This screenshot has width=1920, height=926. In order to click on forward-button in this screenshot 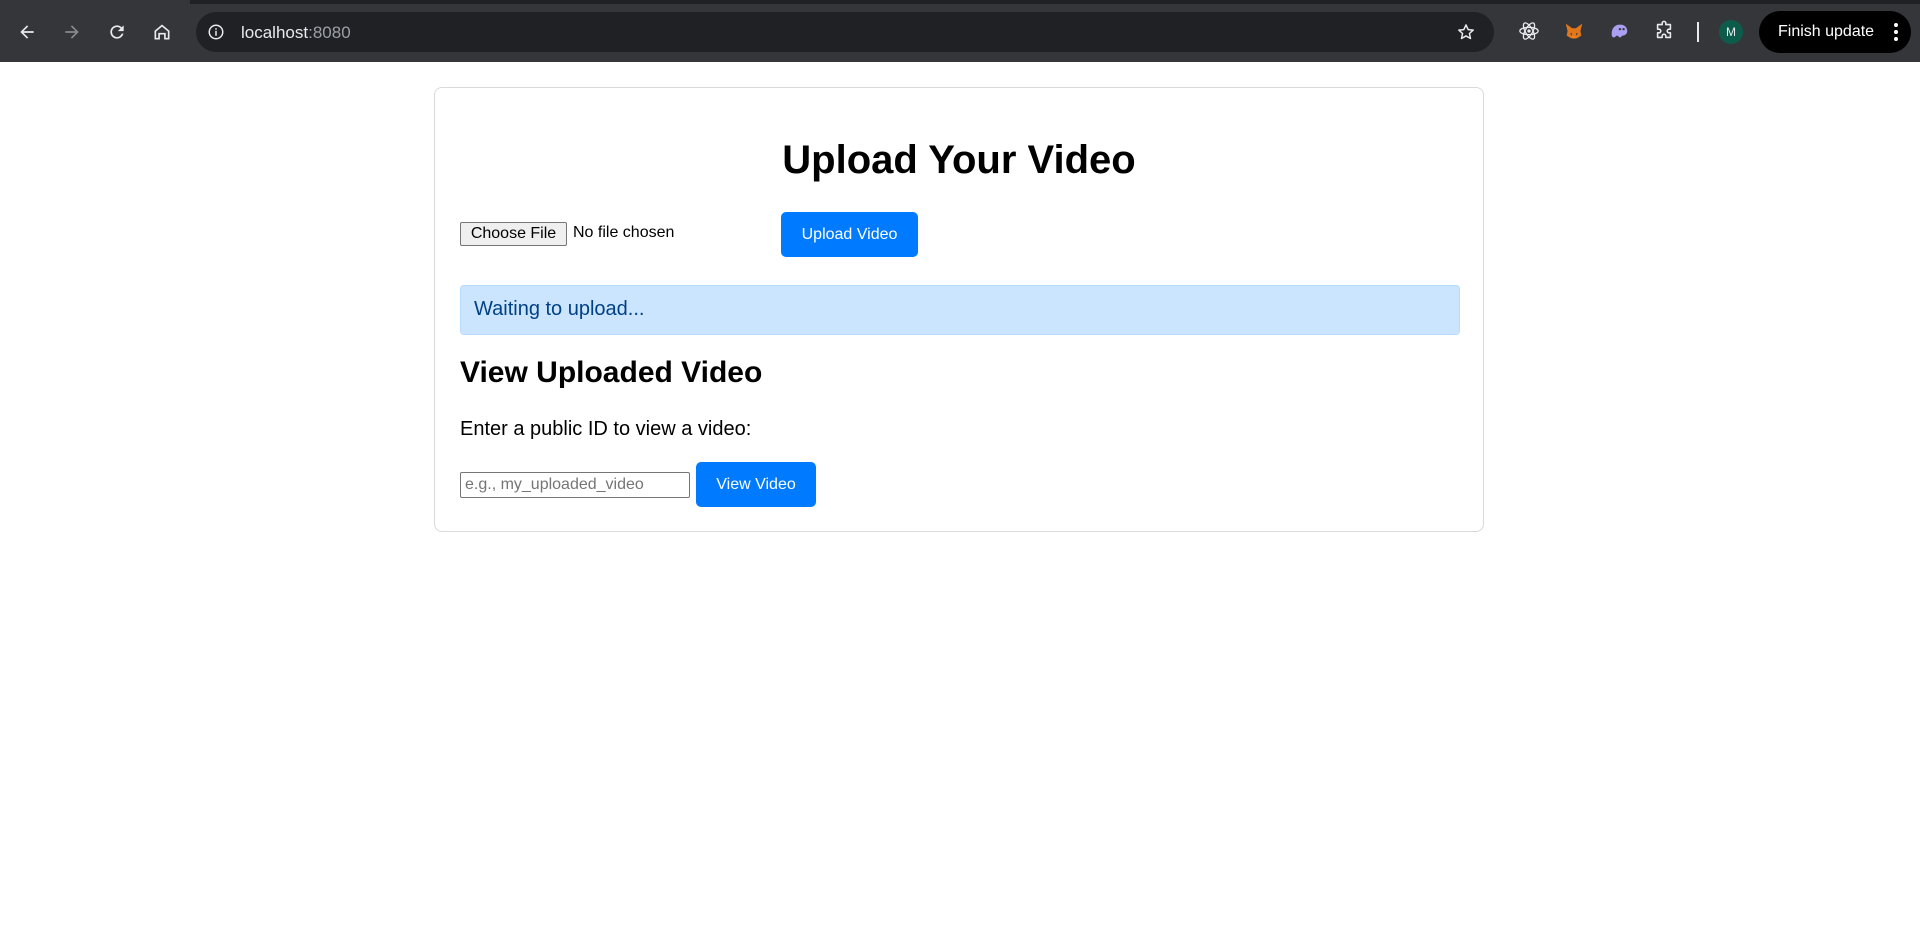, I will do `click(72, 32)`.